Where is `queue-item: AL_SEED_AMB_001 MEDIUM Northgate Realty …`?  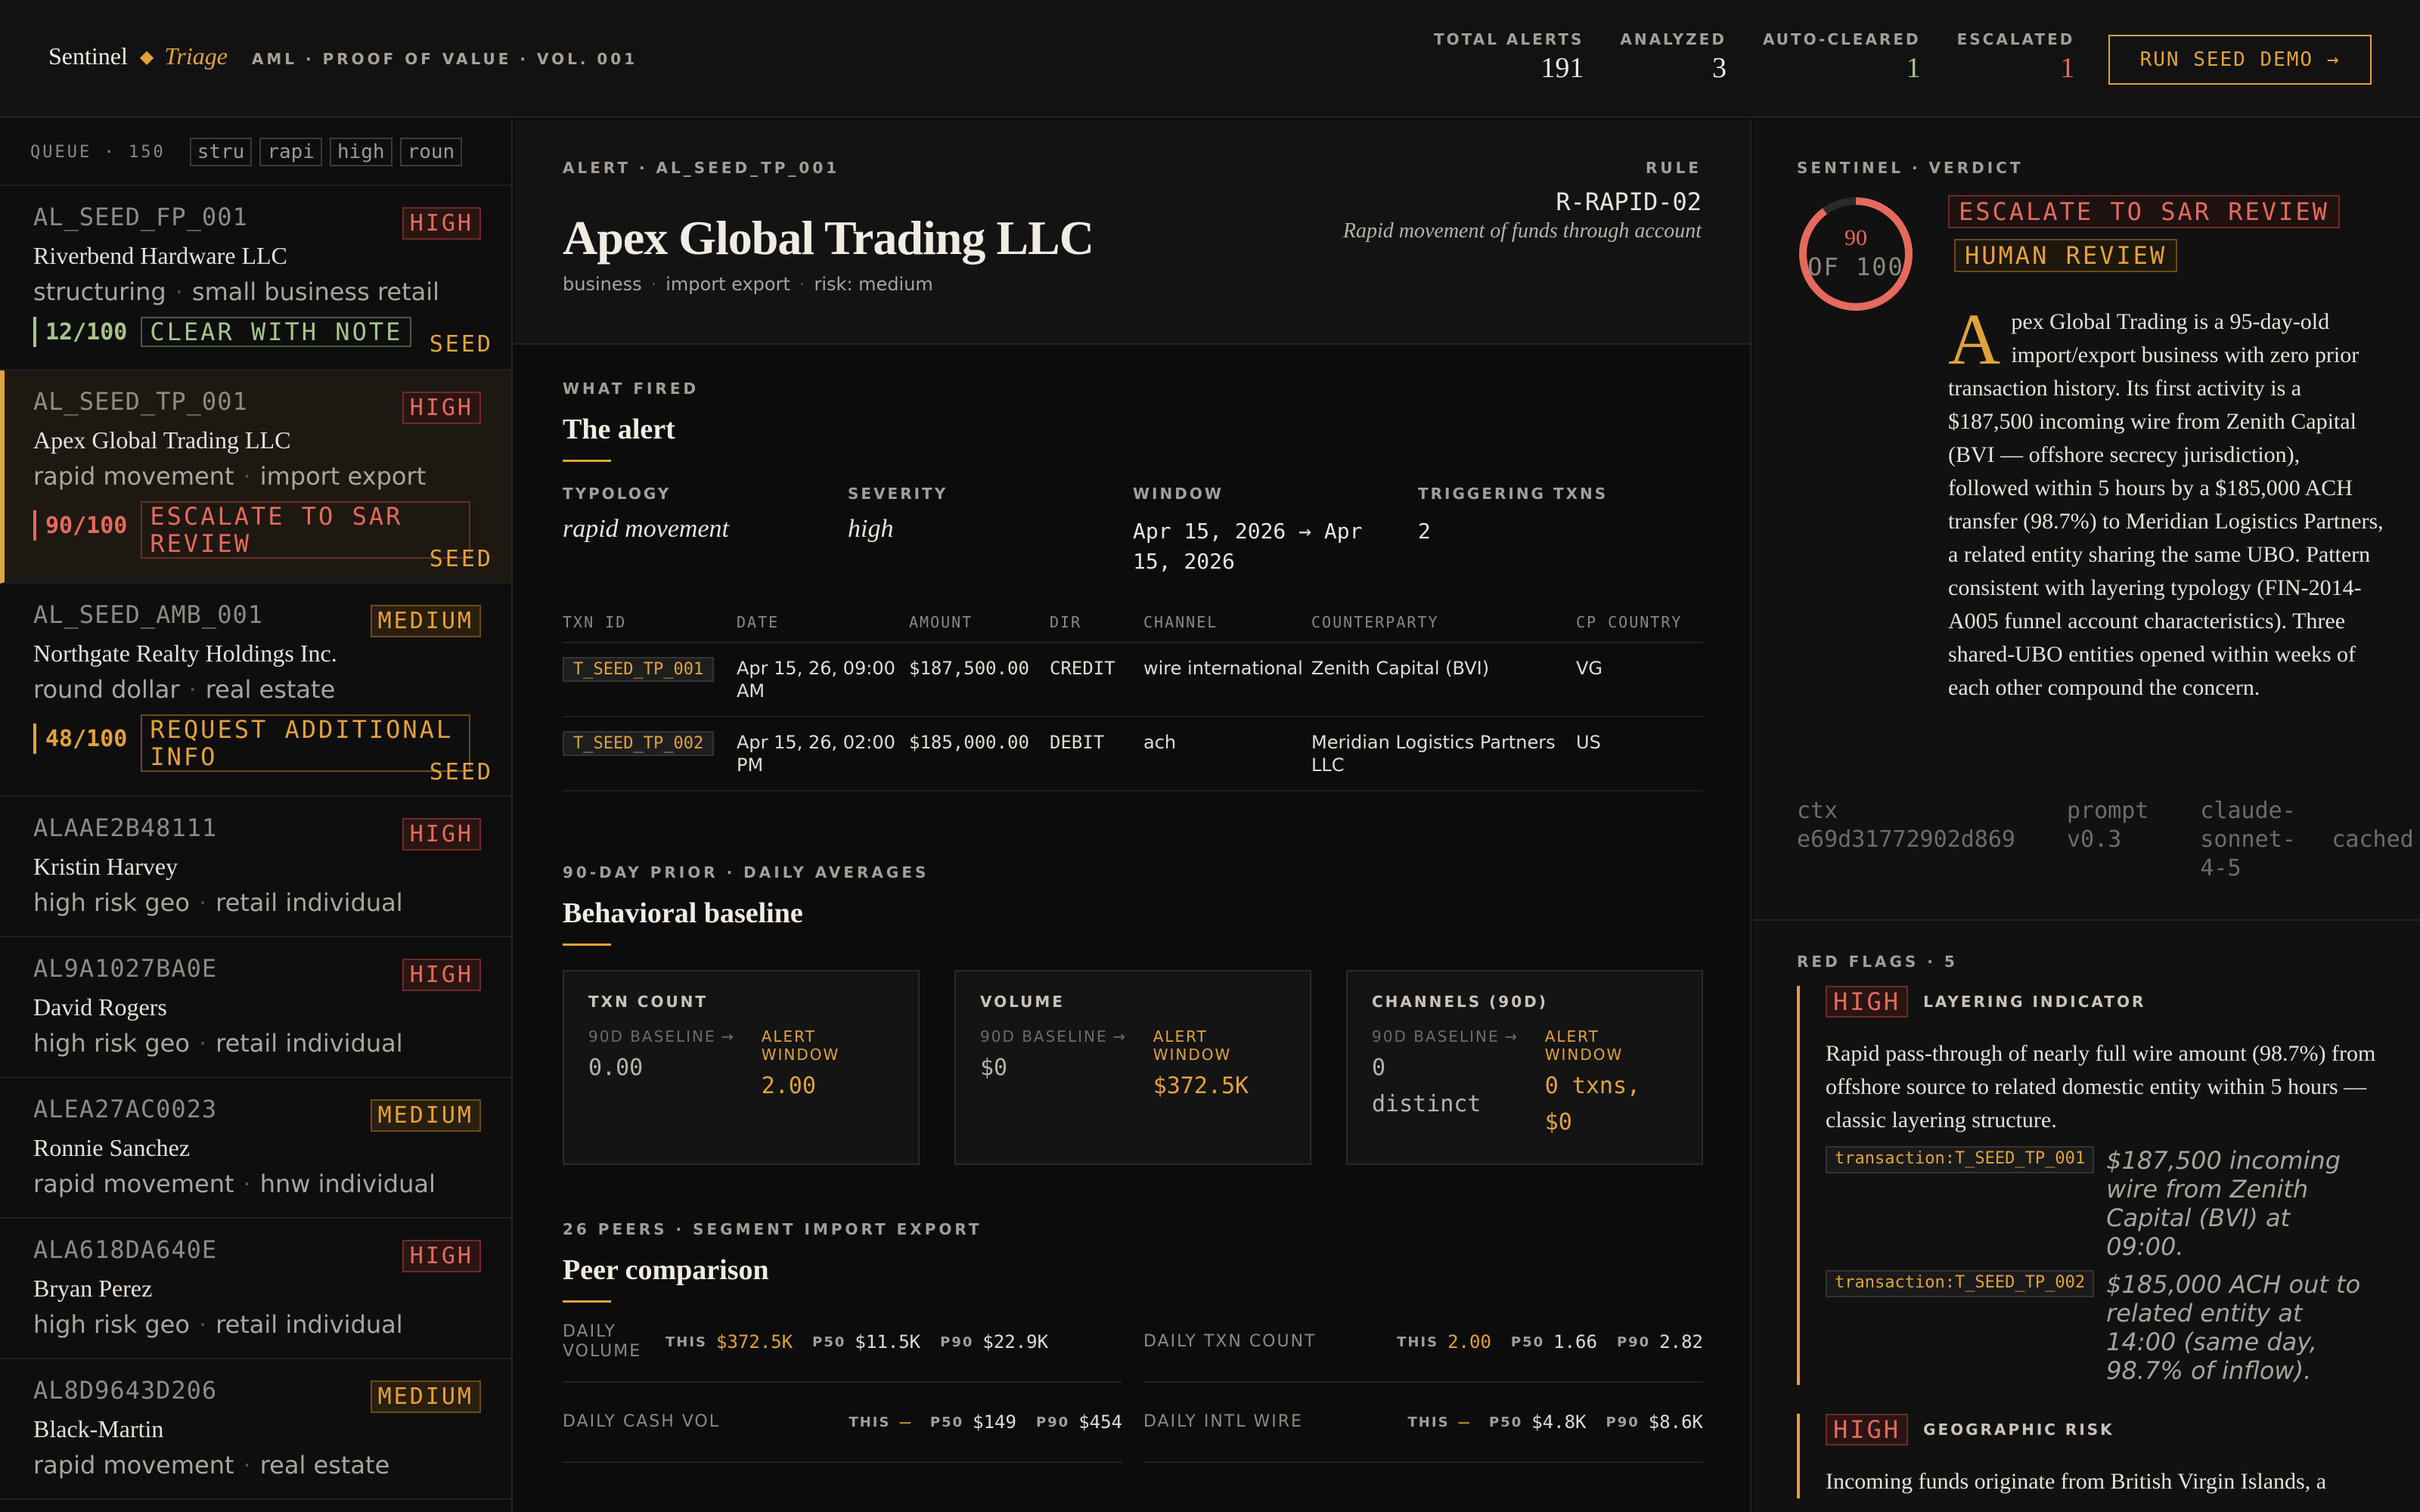 queue-item: AL_SEED_AMB_001 MEDIUM Northgate Realty … is located at coordinates (255, 690).